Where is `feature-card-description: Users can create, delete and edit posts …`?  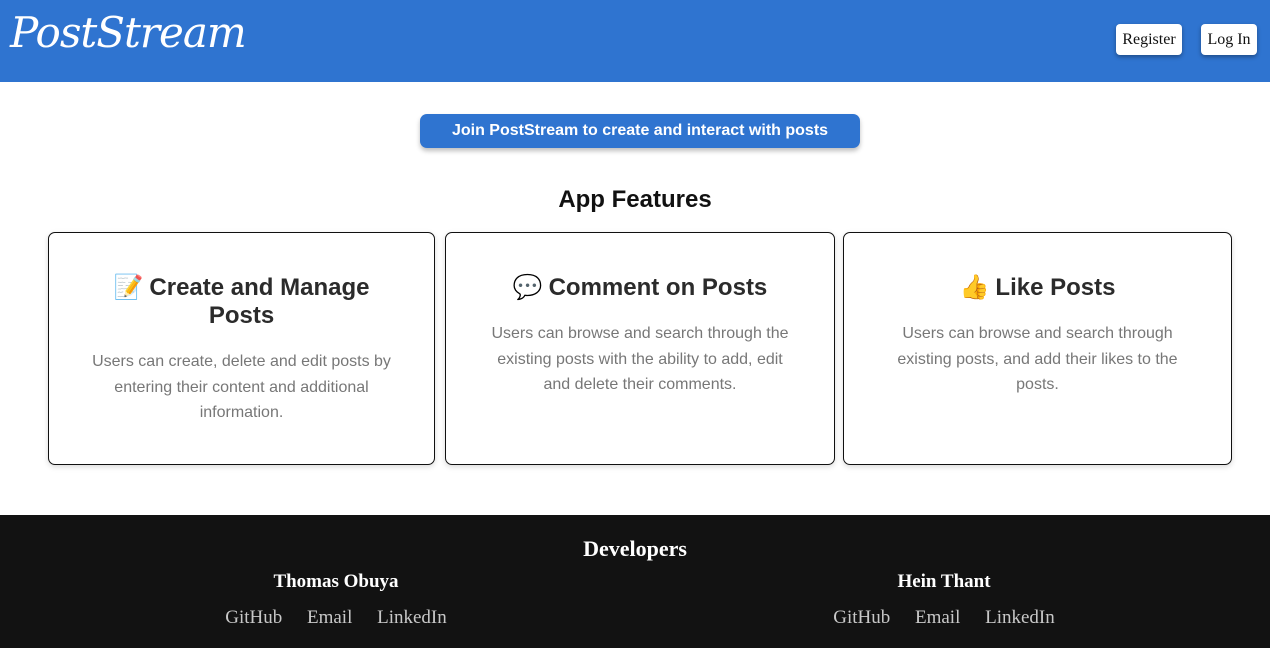 feature-card-description: Users can create, delete and edit posts … is located at coordinates (241, 387).